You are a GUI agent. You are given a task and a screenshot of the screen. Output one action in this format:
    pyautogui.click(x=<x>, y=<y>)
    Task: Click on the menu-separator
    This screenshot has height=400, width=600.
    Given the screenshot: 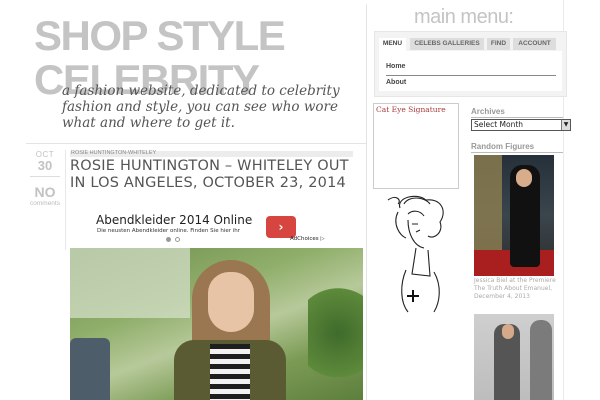 What is the action you would take?
    pyautogui.click(x=471, y=75)
    